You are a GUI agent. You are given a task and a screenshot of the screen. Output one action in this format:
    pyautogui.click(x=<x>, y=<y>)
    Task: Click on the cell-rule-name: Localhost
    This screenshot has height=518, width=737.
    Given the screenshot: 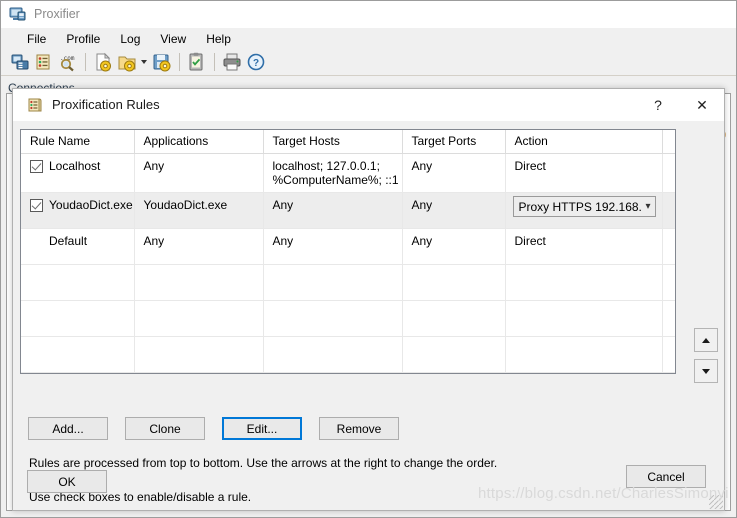 What is the action you would take?
    pyautogui.click(x=78, y=173)
    